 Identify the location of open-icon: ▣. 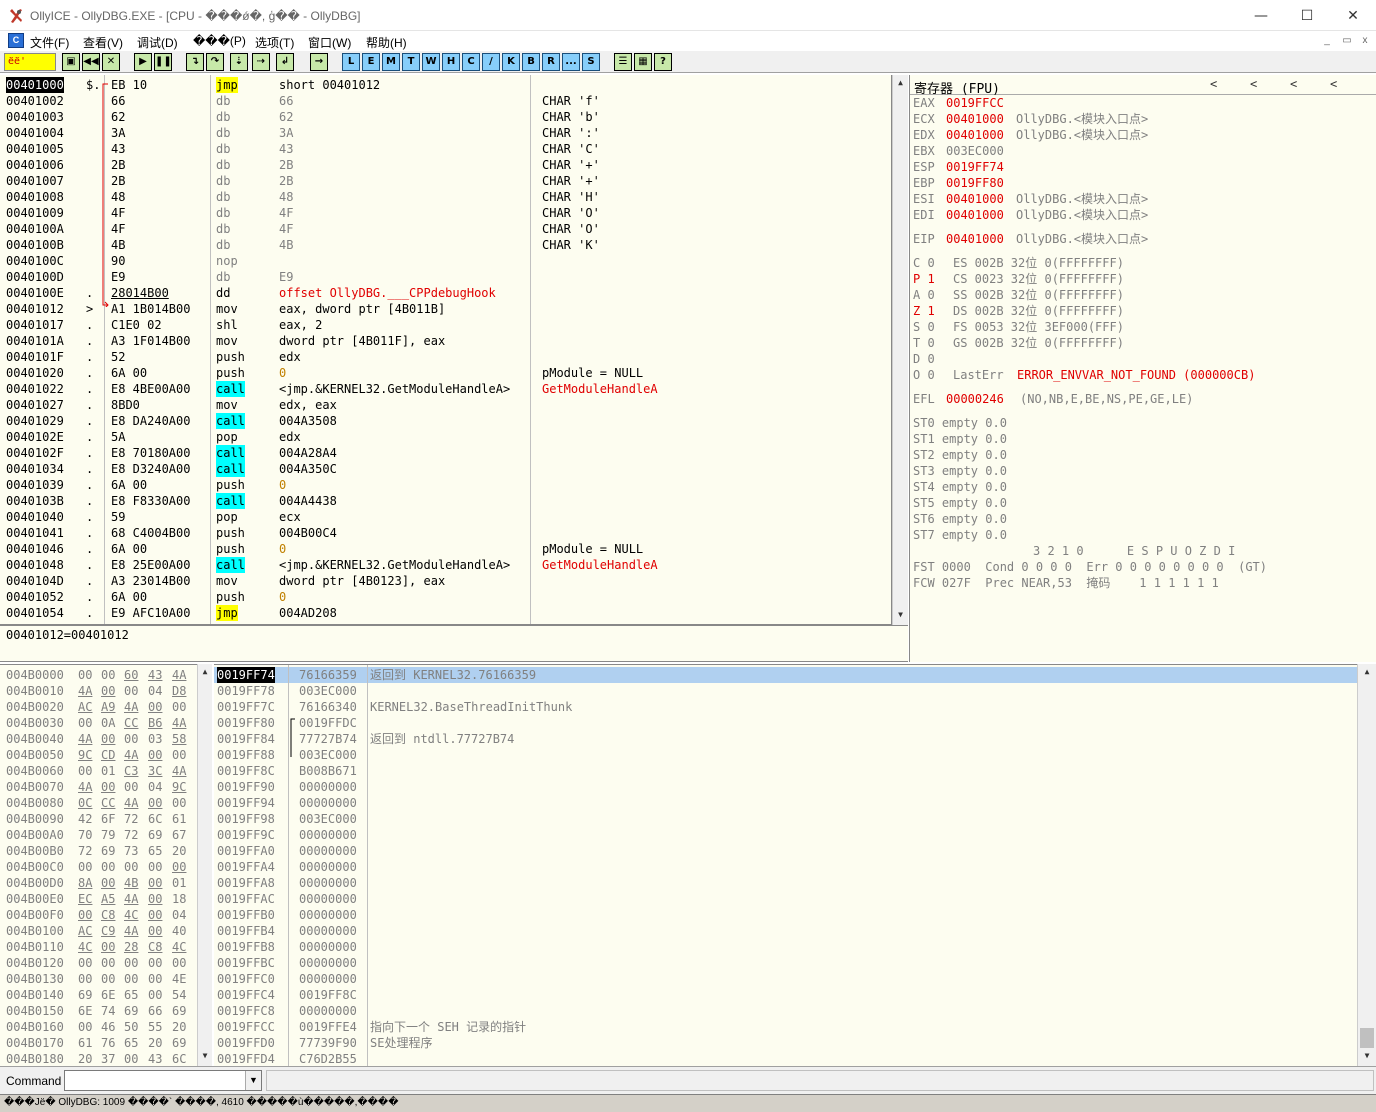
(71, 62).